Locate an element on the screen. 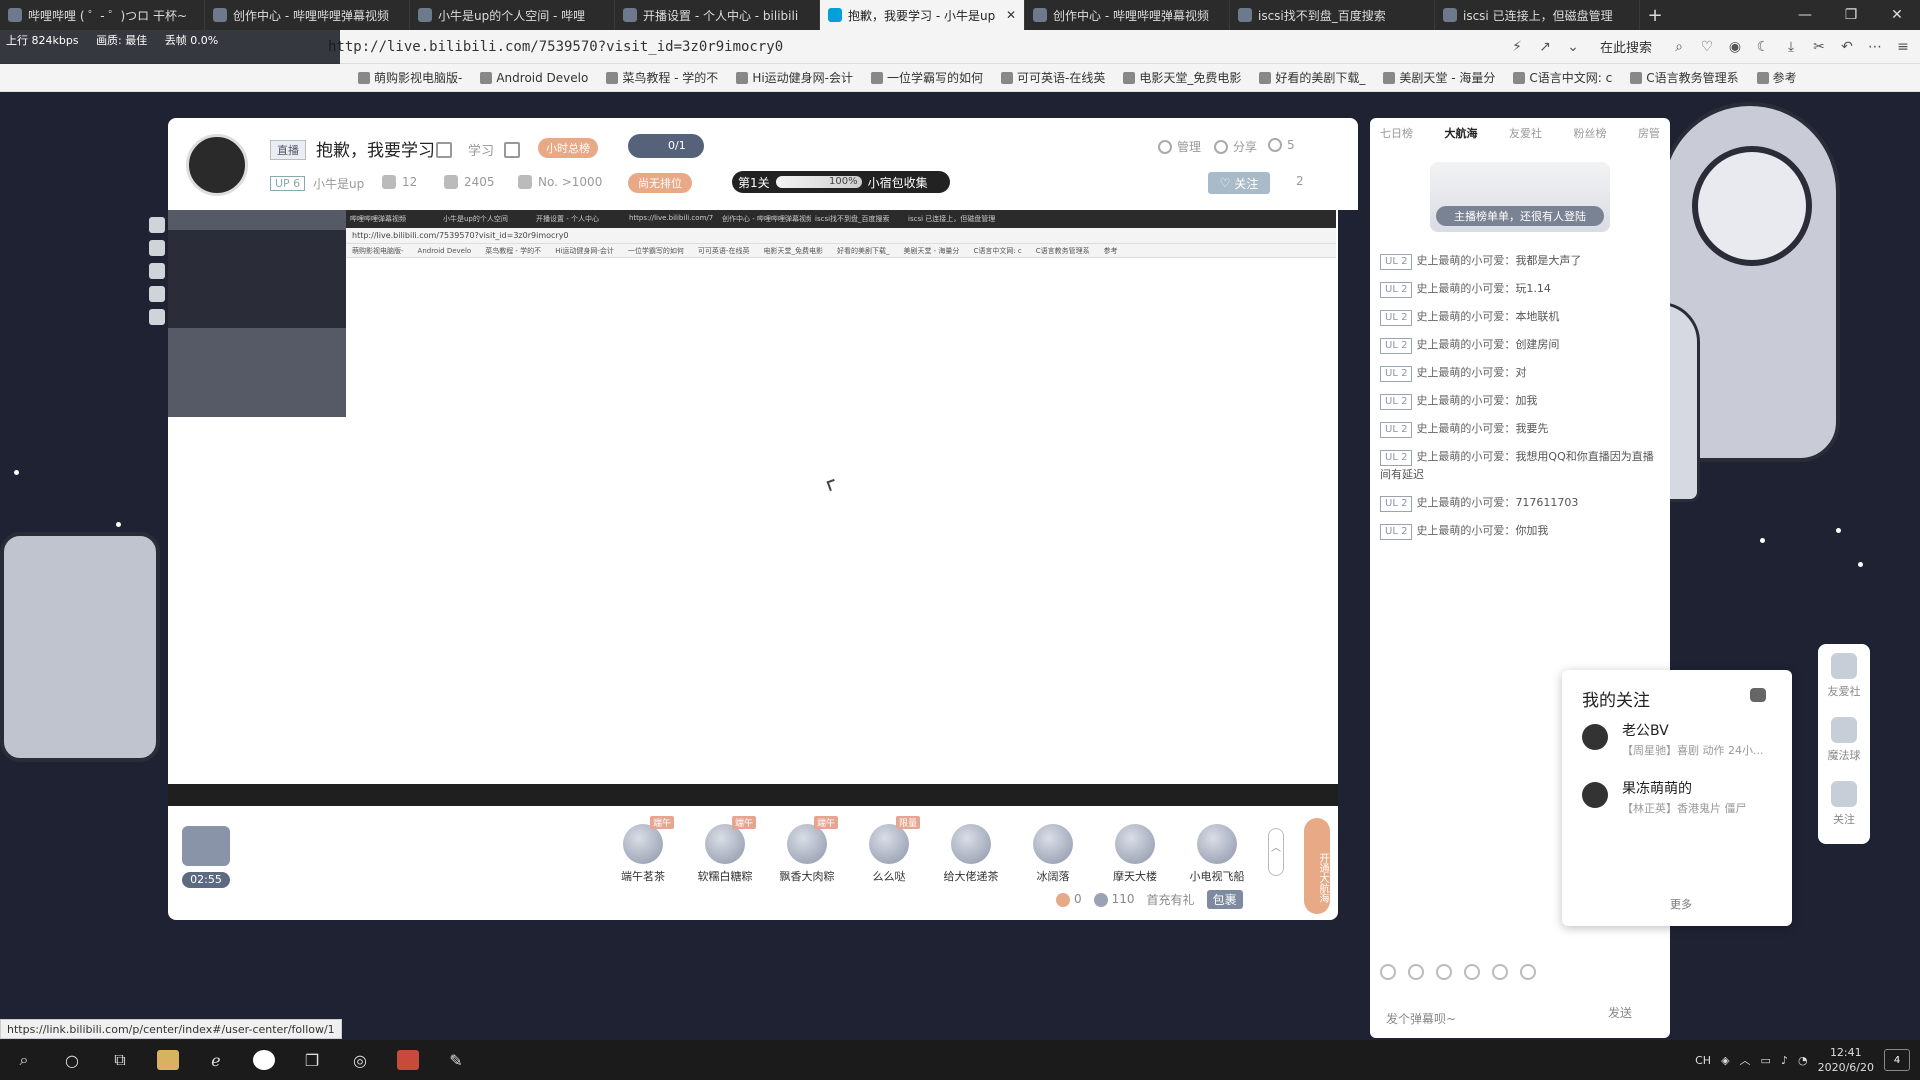  task-view-icon: ⧉ is located at coordinates (120, 1060).